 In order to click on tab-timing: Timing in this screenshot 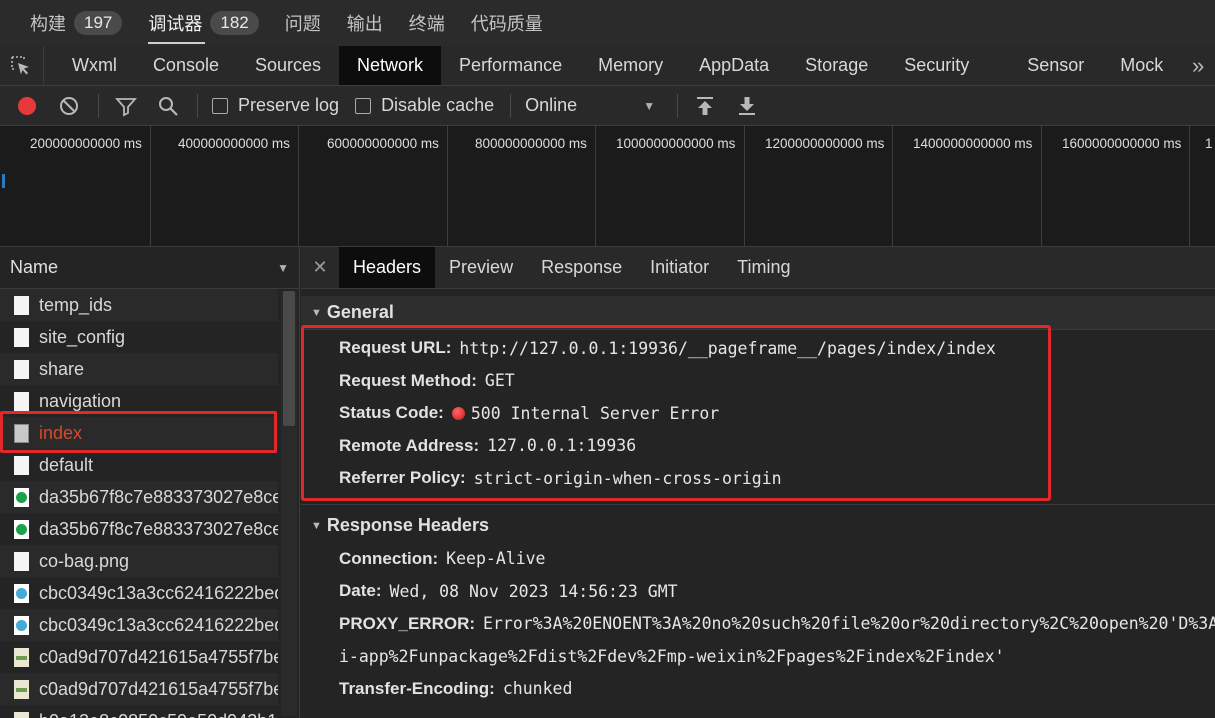, I will do `click(763, 267)`.